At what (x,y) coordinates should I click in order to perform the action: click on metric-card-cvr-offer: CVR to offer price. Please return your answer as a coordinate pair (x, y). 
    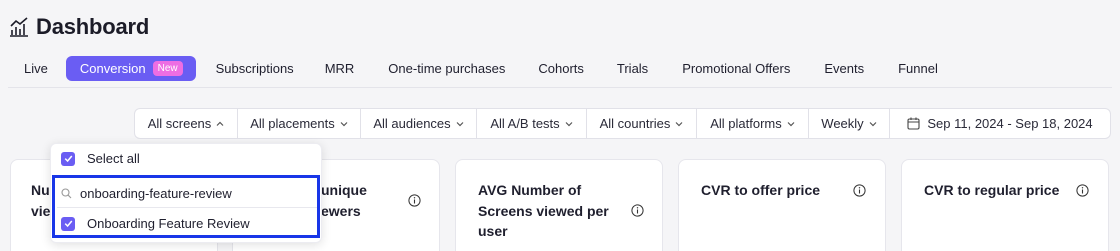
    Looking at the image, I should click on (782, 205).